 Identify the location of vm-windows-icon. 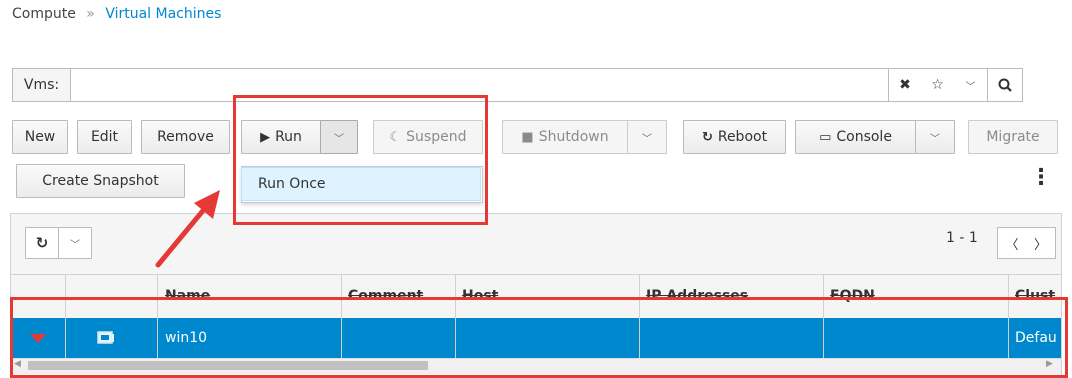
(106, 340).